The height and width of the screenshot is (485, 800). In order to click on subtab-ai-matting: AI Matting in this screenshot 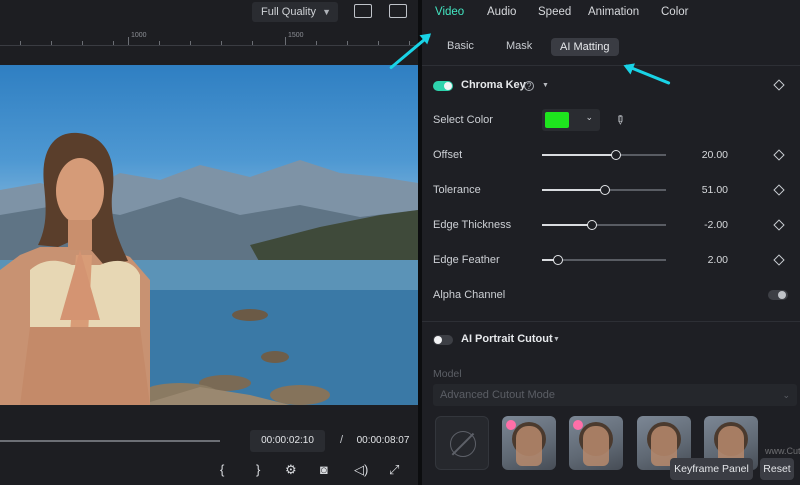, I will do `click(585, 47)`.